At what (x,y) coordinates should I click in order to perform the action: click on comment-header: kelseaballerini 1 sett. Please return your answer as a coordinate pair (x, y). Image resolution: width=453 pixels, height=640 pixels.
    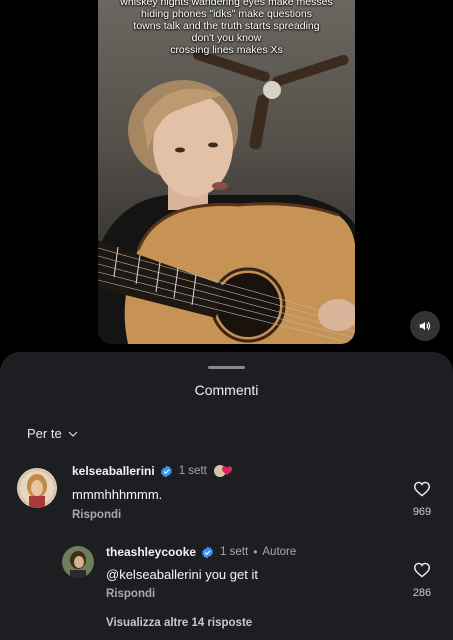
    Looking at the image, I should click on (153, 471).